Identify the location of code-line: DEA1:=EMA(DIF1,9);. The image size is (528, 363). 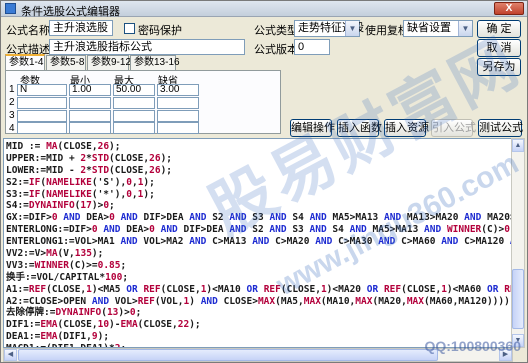
(58, 337).